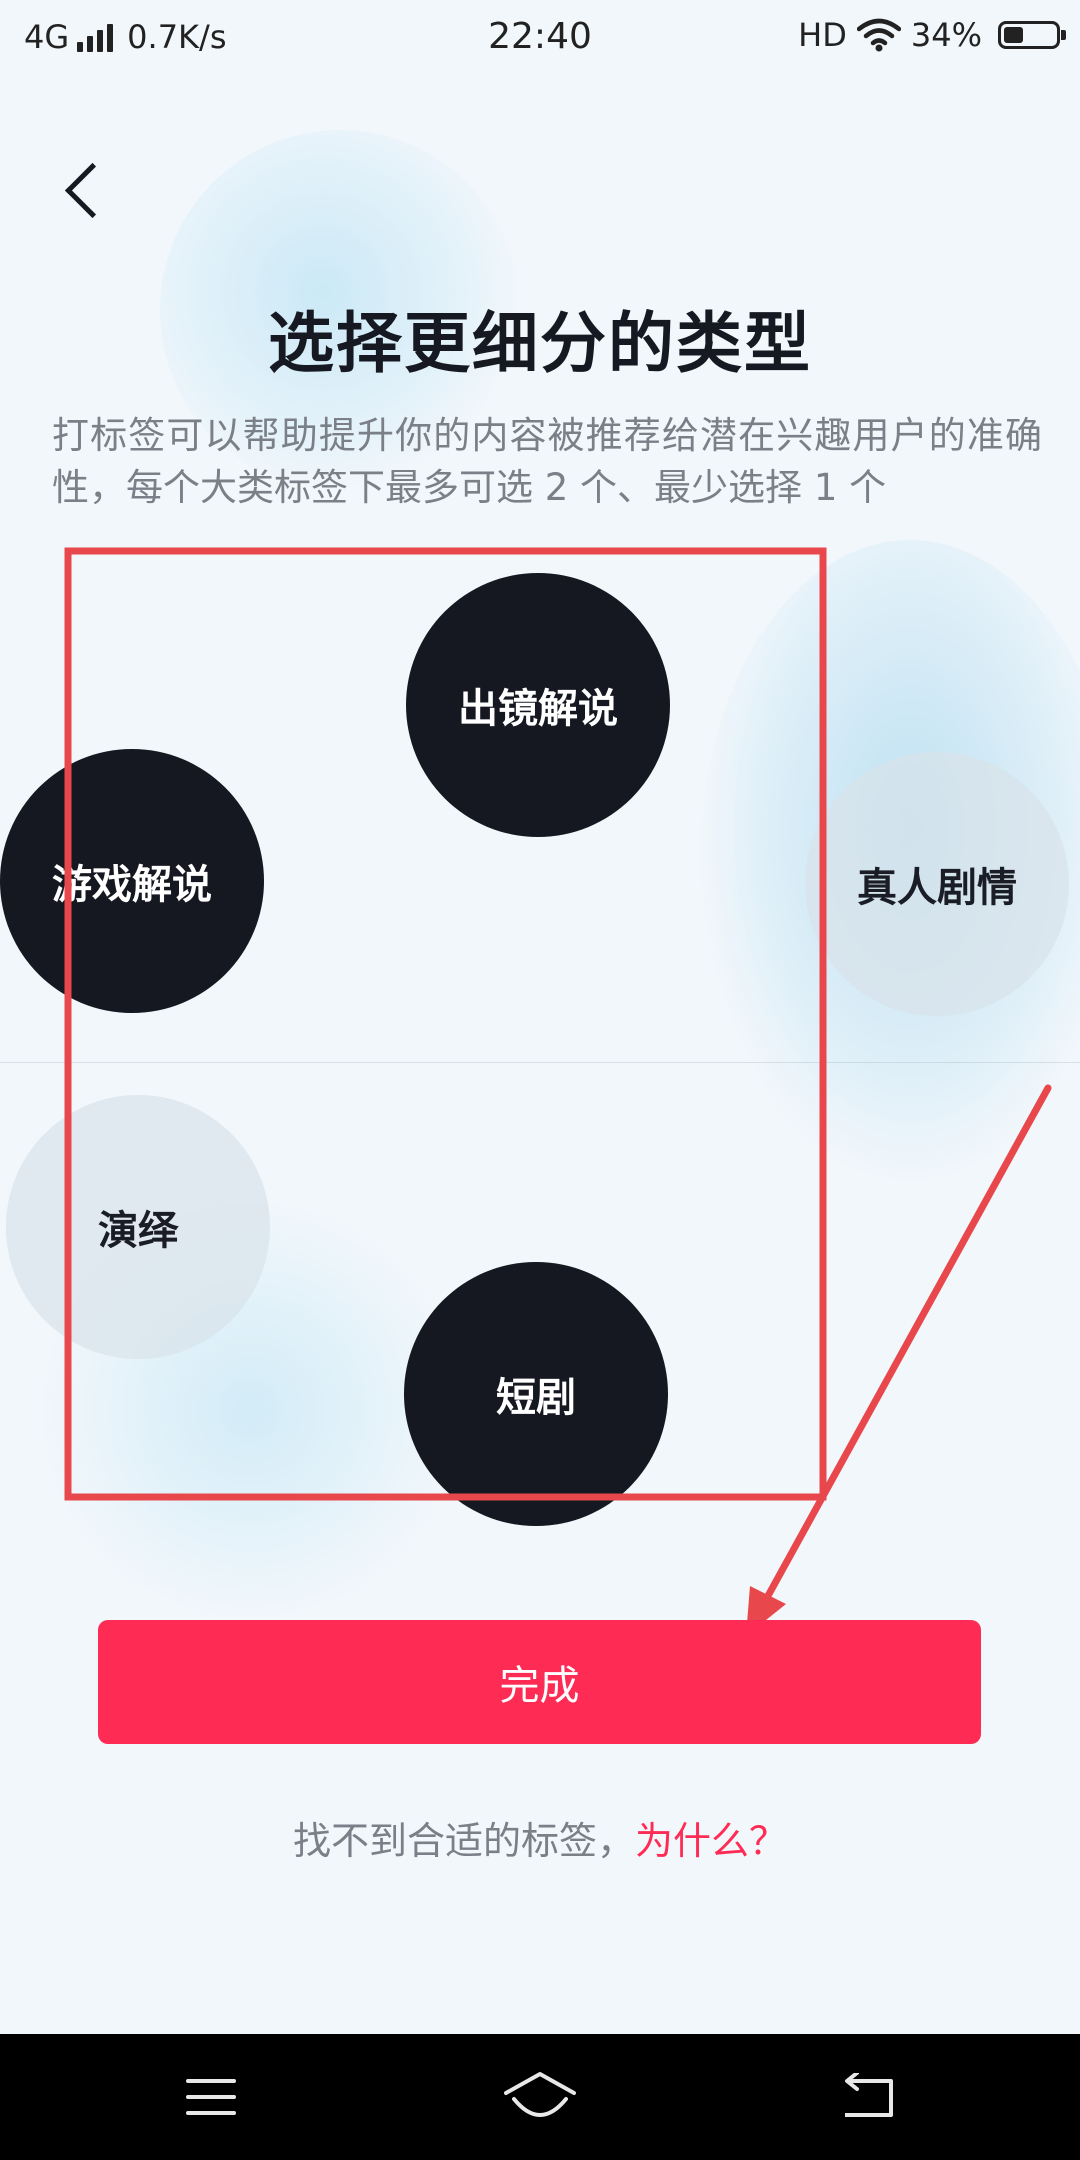 The width and height of the screenshot is (1080, 2160). I want to click on back-button, so click(85, 190).